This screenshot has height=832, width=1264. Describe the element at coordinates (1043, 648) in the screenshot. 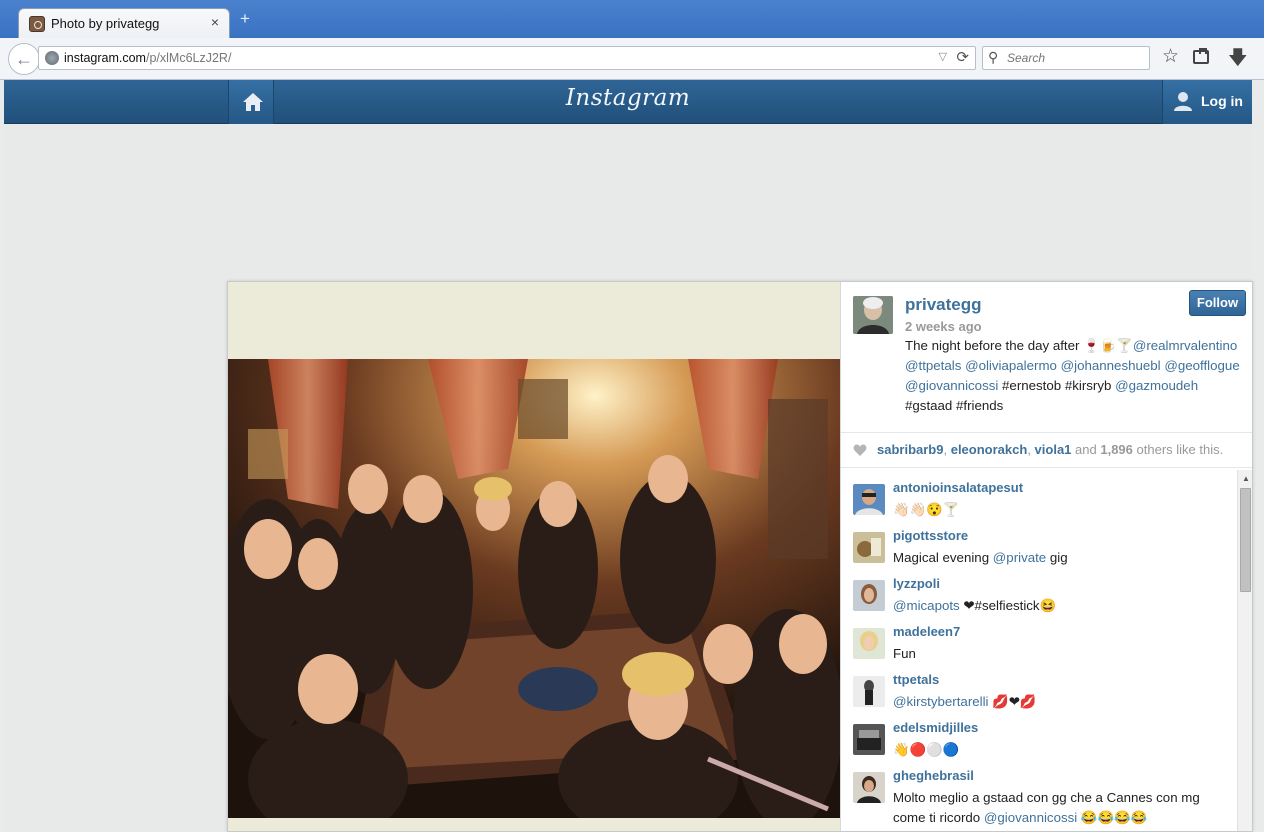

I see `comment-item: madeleen7 Fun` at that location.